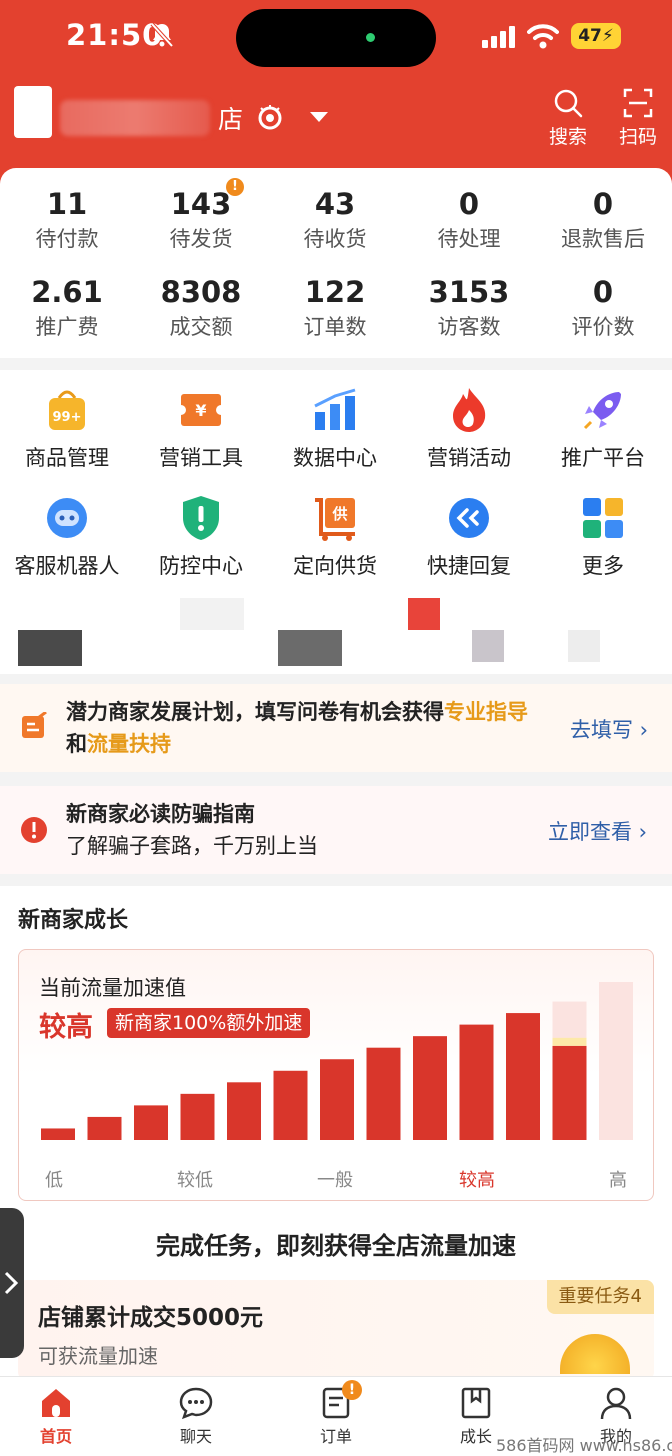 The width and height of the screenshot is (672, 1456). Describe the element at coordinates (201, 292) in the screenshot. I see `stat-value: 8308` at that location.